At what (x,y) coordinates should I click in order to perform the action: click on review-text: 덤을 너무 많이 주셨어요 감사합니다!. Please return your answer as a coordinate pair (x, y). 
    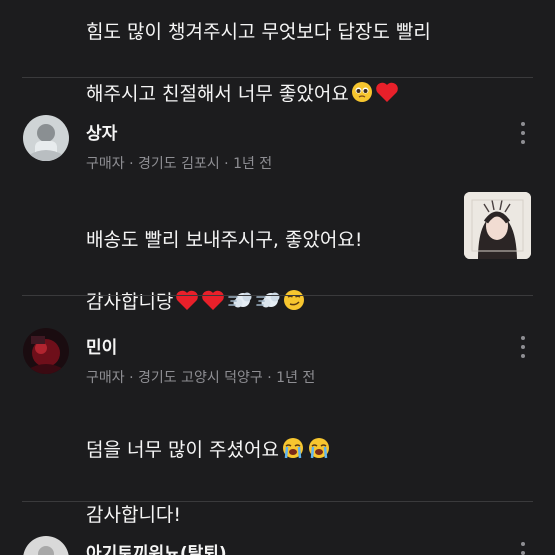
    Looking at the image, I should click on (208, 467).